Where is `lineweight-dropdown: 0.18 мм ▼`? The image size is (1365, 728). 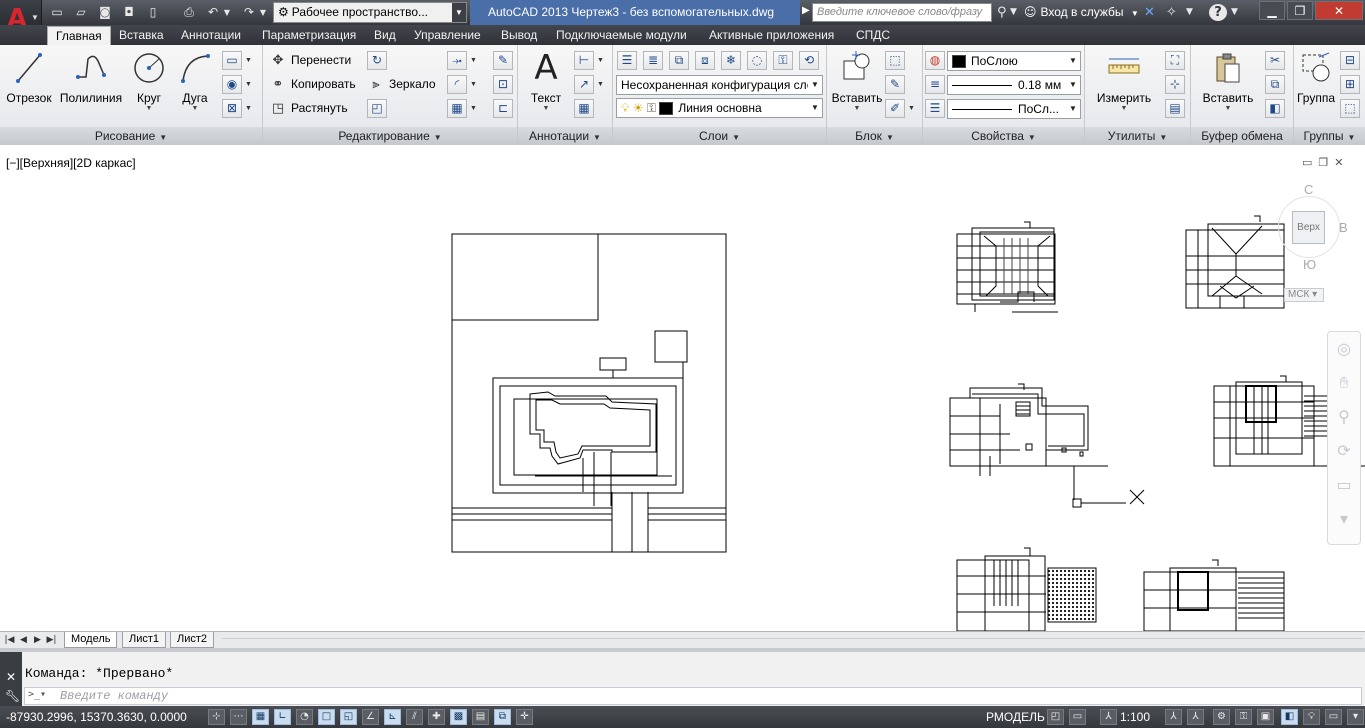
lineweight-dropdown: 0.18 мм ▼ is located at coordinates (1014, 85).